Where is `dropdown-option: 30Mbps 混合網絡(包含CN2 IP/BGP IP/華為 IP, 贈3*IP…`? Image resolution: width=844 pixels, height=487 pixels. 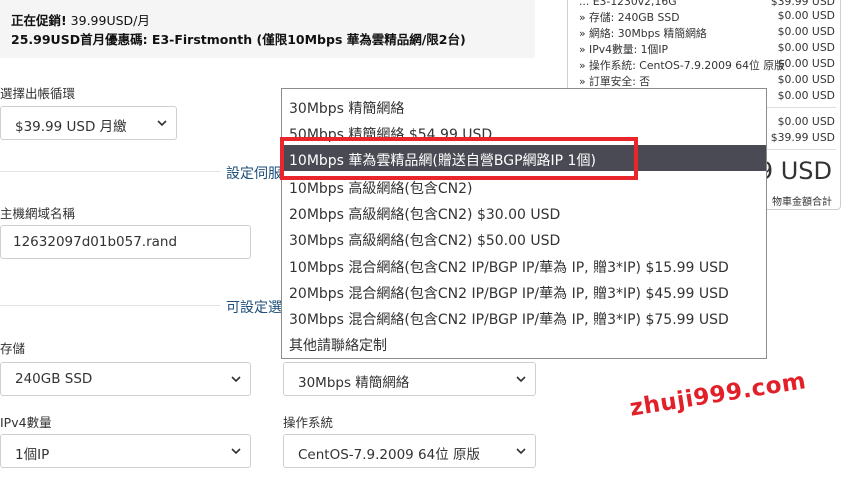
dropdown-option: 30Mbps 混合網絡(包含CN2 IP/BGP IP/華為 IP, 贈3*IP… is located at coordinates (524, 317).